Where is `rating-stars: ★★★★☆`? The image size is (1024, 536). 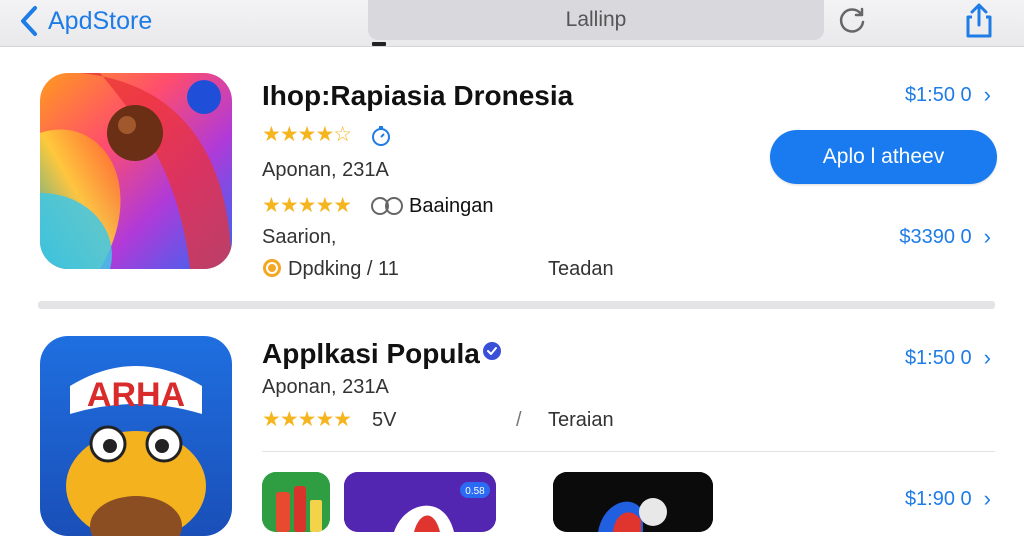
rating-stars: ★★★★☆ is located at coordinates (307, 134).